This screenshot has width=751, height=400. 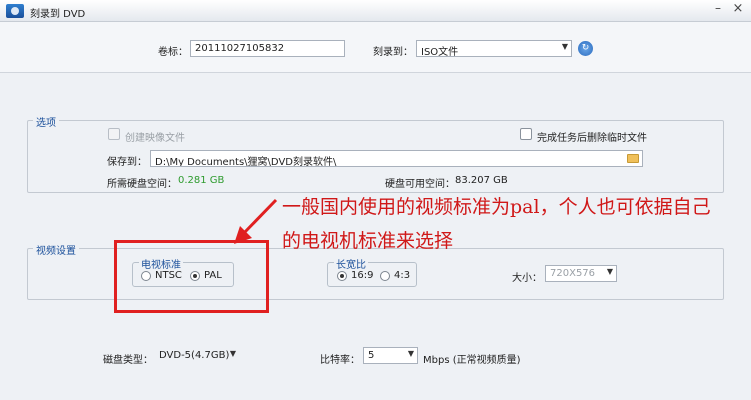 What do you see at coordinates (368, 241) in the screenshot?
I see `annotation-text-line-2: 的电视机标准来选择` at bounding box center [368, 241].